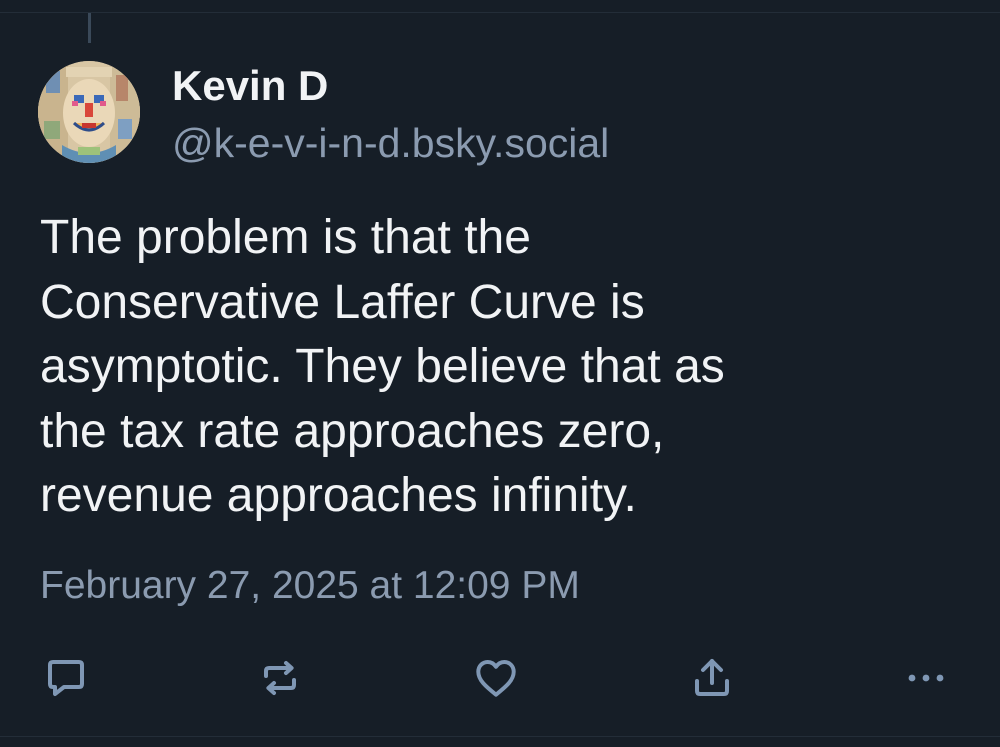 Image resolution: width=1000 pixels, height=747 pixels. I want to click on share-upload-icon, so click(712, 677).